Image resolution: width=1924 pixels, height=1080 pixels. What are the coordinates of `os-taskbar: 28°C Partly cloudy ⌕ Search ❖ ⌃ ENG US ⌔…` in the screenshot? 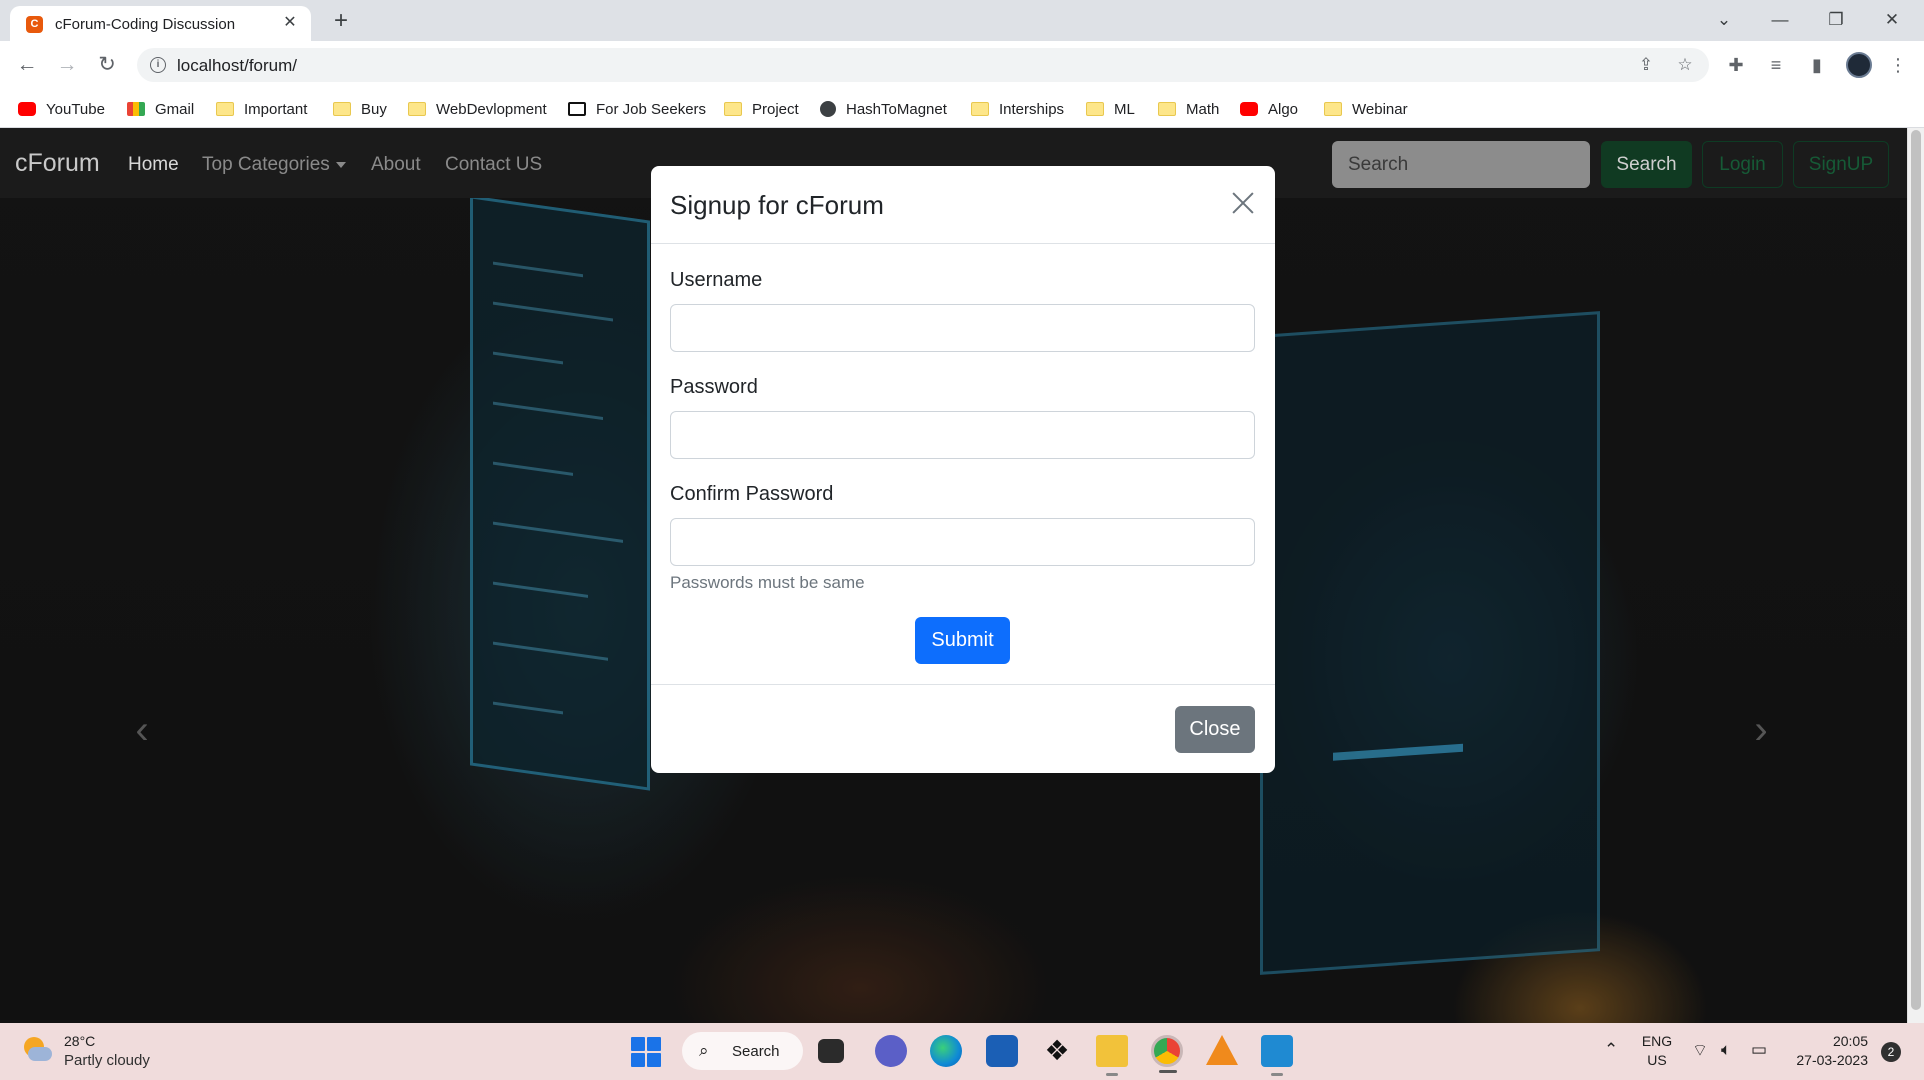 It's located at (962, 1051).